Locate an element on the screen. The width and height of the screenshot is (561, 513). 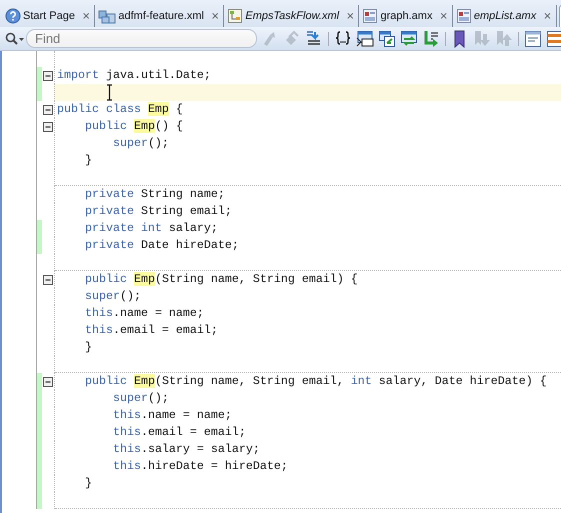
keyword-text: int is located at coordinates (361, 381).